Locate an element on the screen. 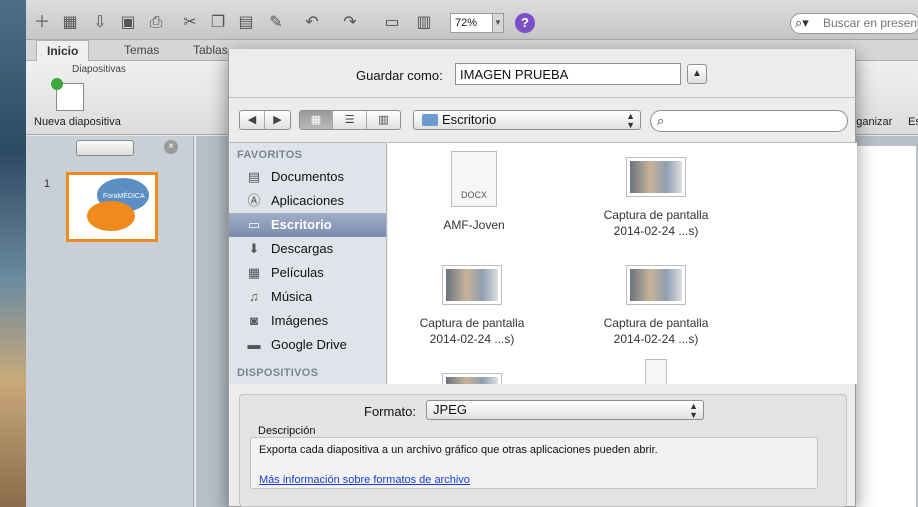 The width and height of the screenshot is (918, 507). downloads-icon: ⬇ is located at coordinates (254, 248).